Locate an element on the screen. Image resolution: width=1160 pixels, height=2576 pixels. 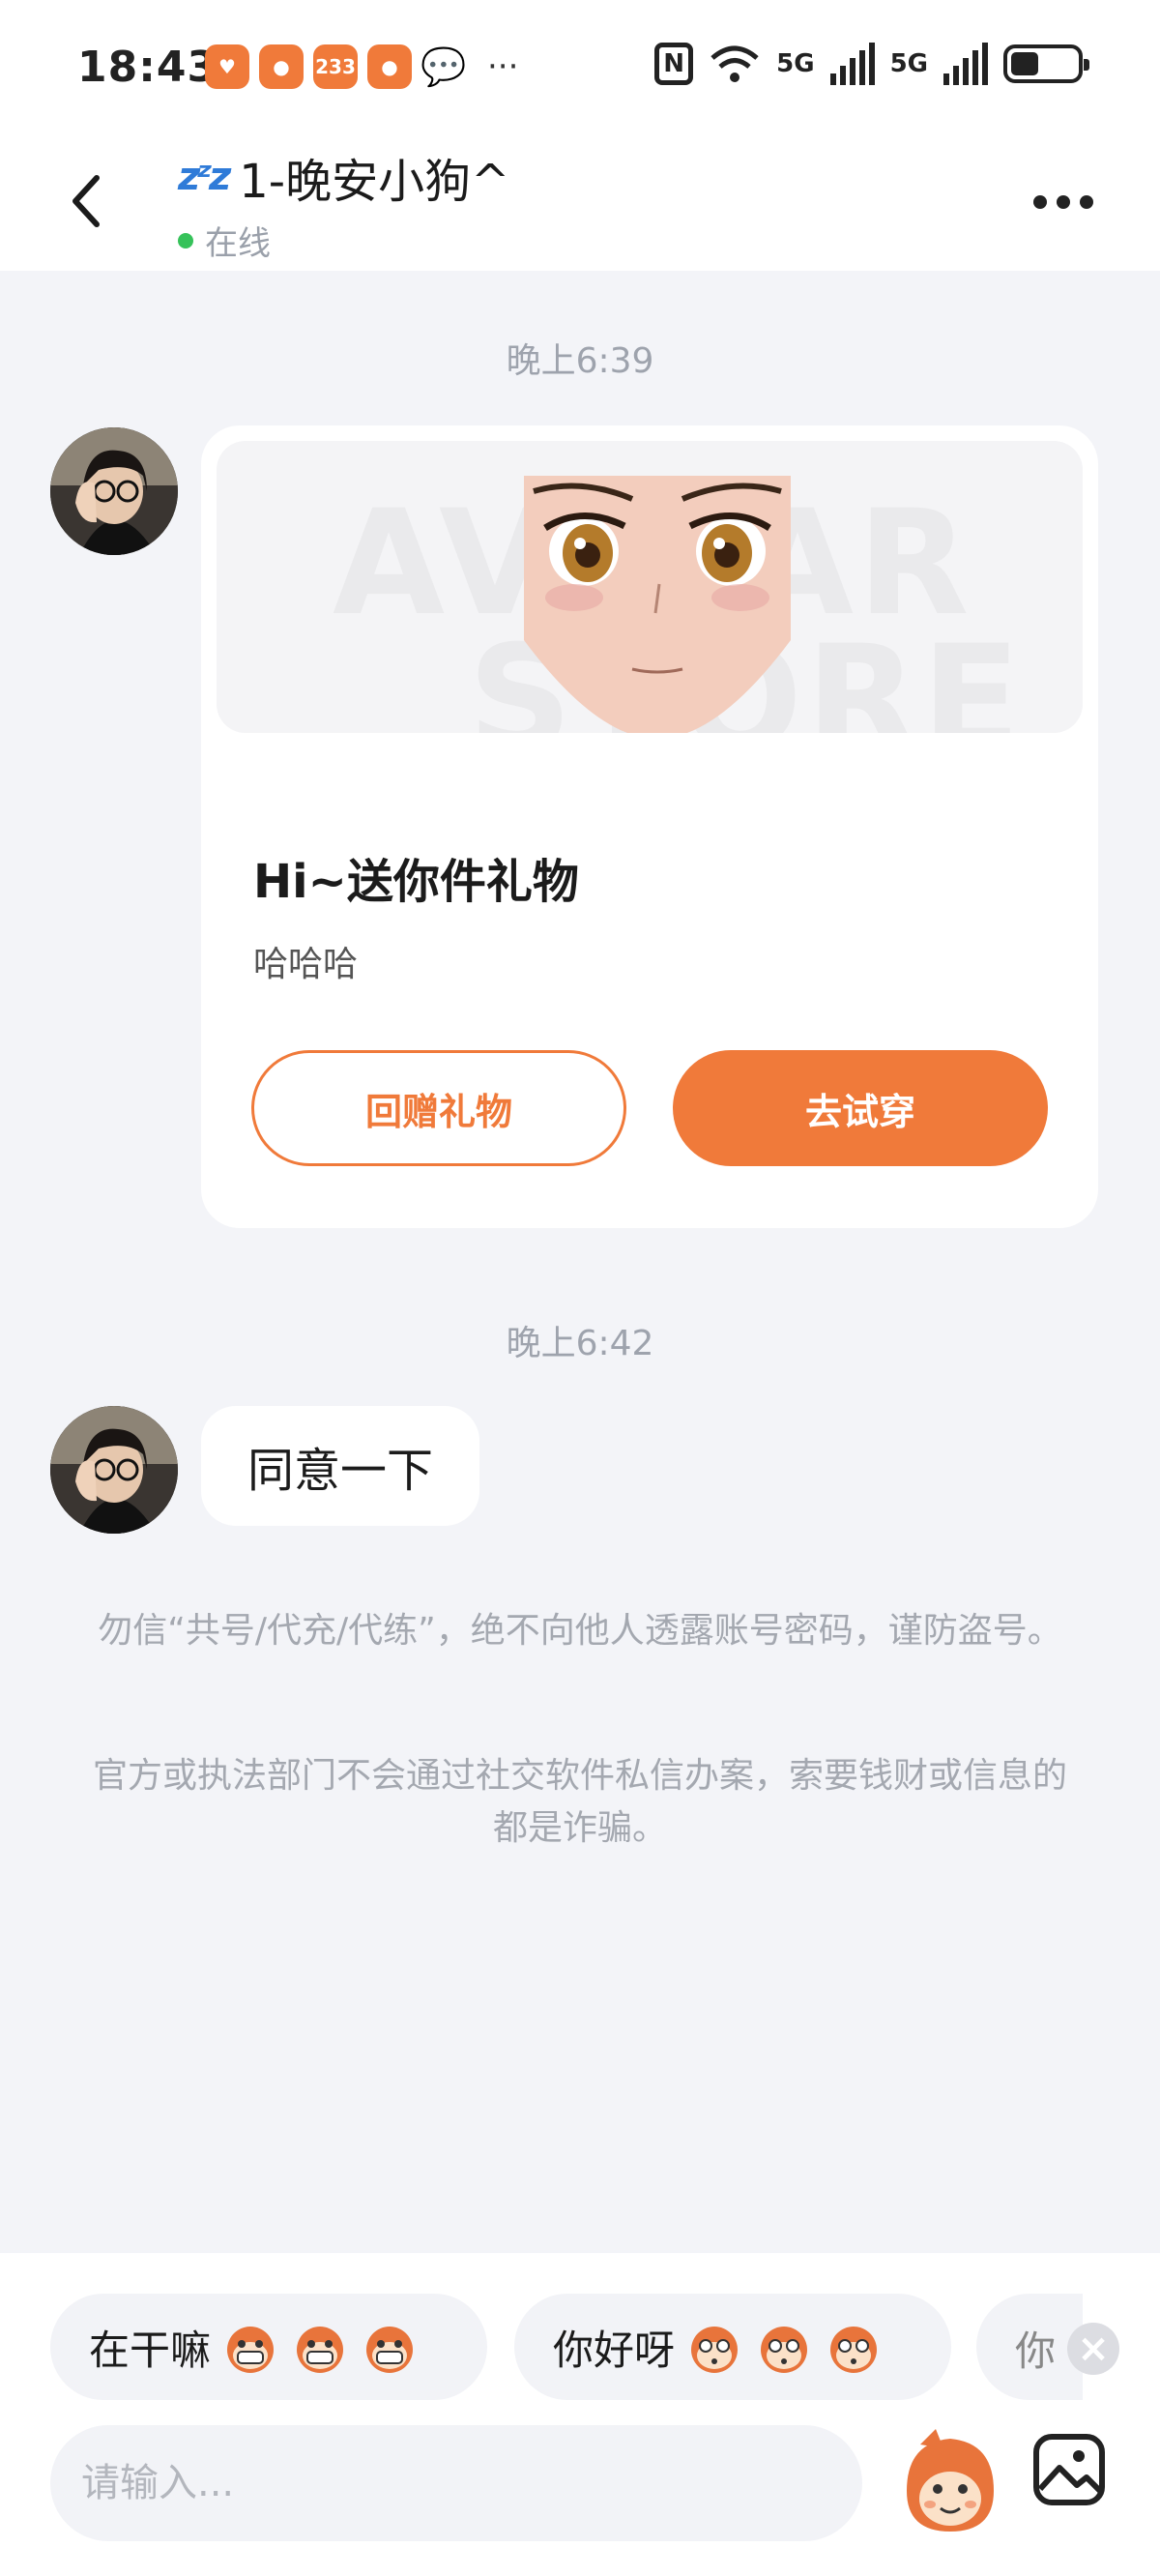
gift-subtitle: 哈哈哈 is located at coordinates (306, 964).